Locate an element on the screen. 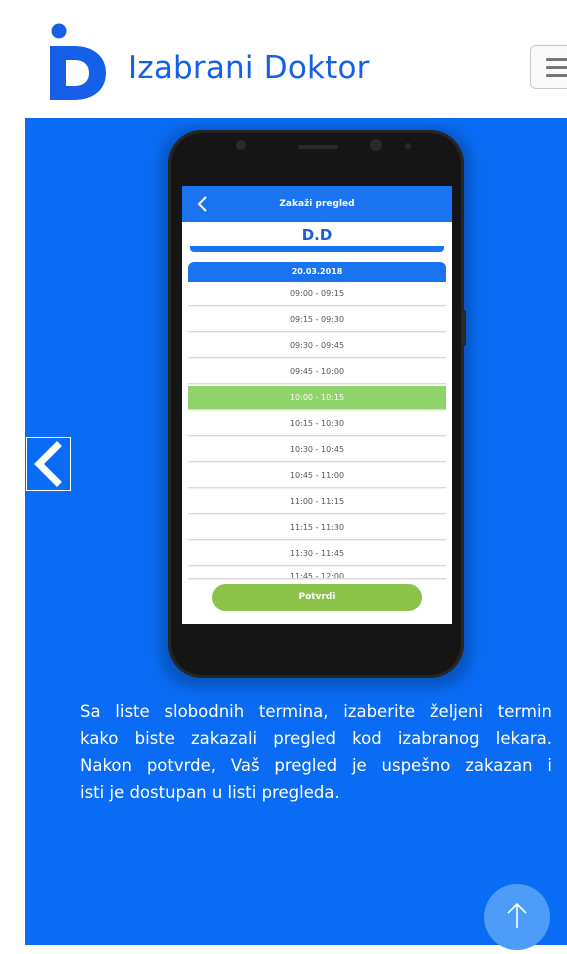 The height and width of the screenshot is (954, 567). time-slot-selected: 10:00 - 10:15 is located at coordinates (317, 398).